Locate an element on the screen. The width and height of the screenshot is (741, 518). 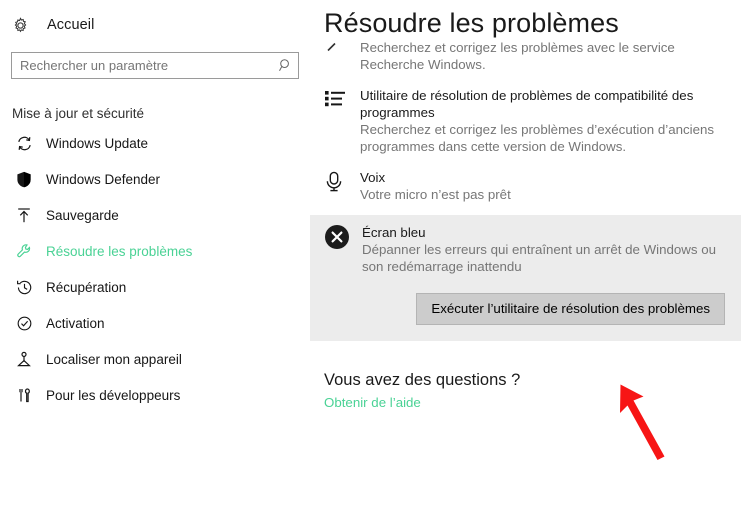
history-clock-icon is located at coordinates (24, 287).